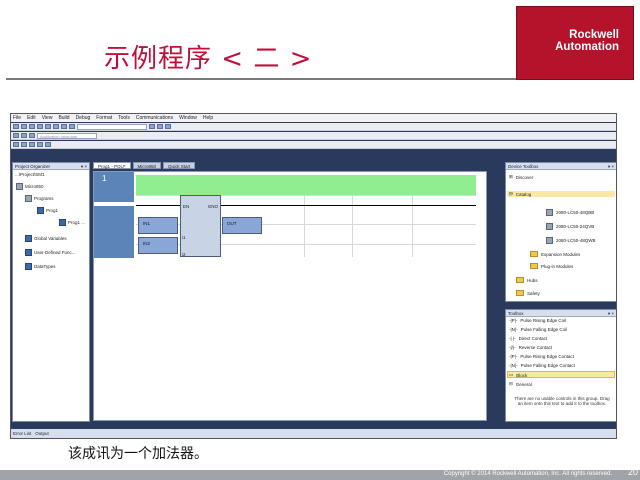 This screenshot has width=640, height=480. Describe the element at coordinates (17, 118) in the screenshot. I see `menu-file: File` at that location.